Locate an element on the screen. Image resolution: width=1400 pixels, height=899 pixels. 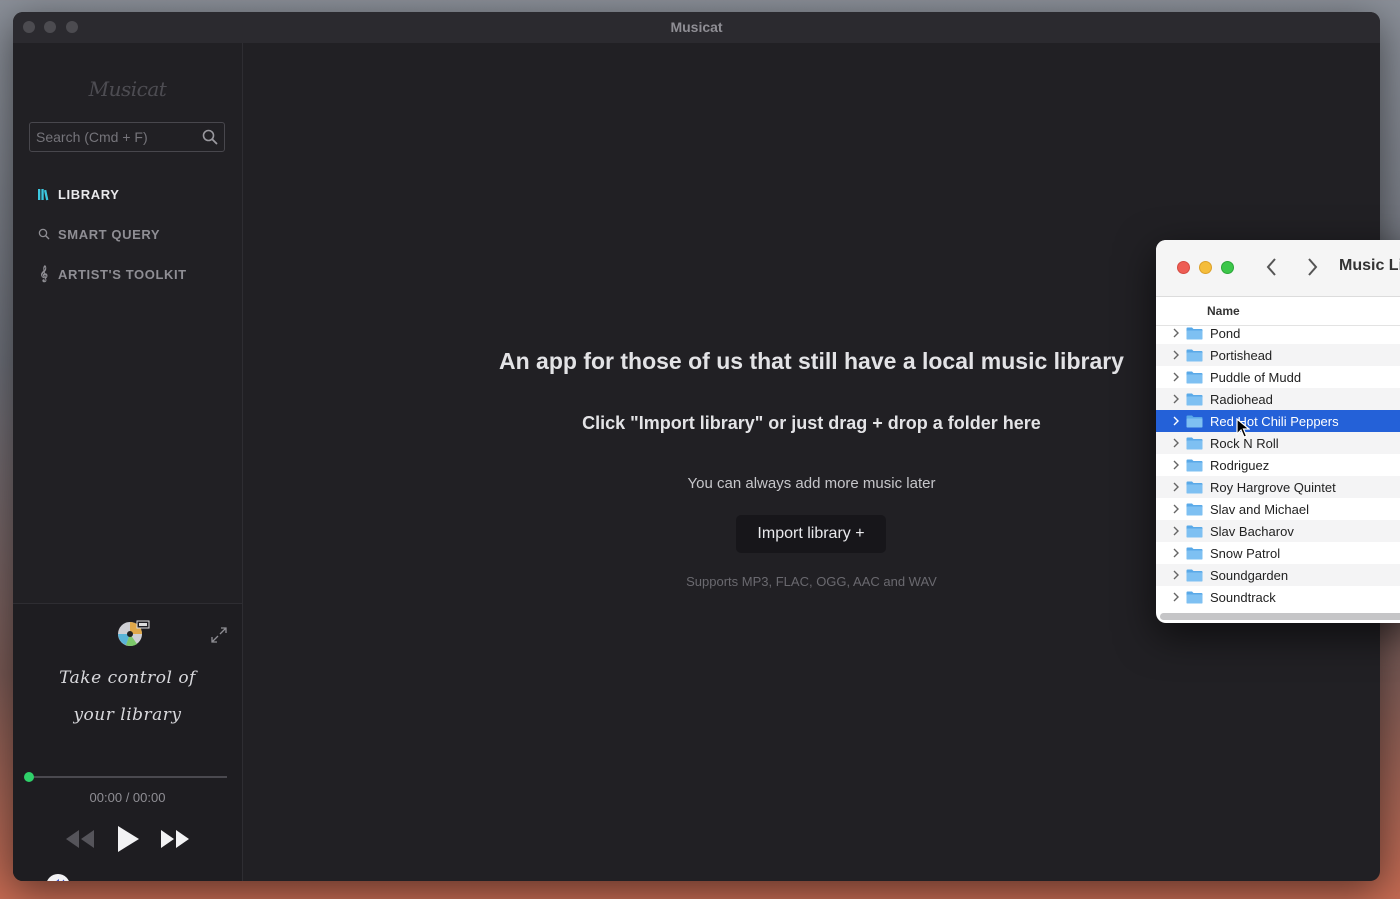
folder-name: Rodriguez is located at coordinates (1240, 465).